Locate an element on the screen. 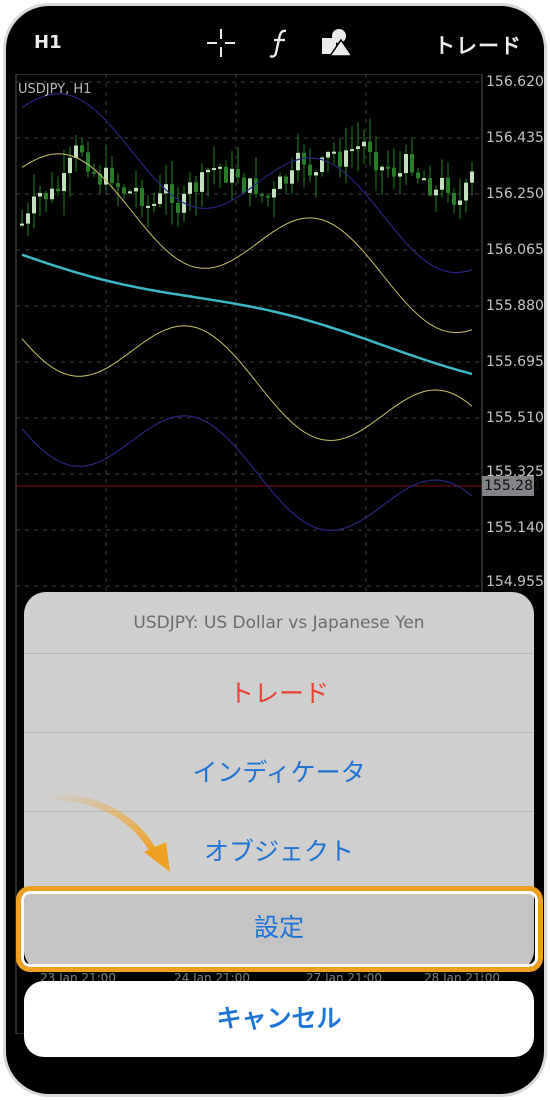 The width and height of the screenshot is (550, 1100). objects-menu-item: オブジェクト is located at coordinates (279, 851).